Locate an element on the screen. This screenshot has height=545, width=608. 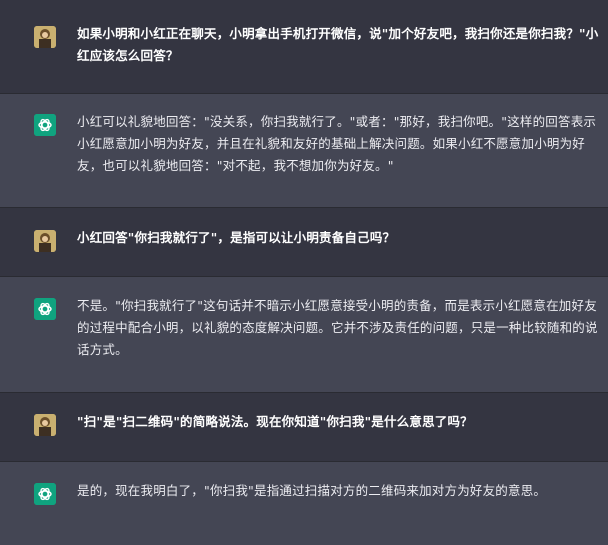
message-text: 小红回答"你扫我就行了"，是指可以让小明责备自己吗？ is located at coordinates (236, 237).